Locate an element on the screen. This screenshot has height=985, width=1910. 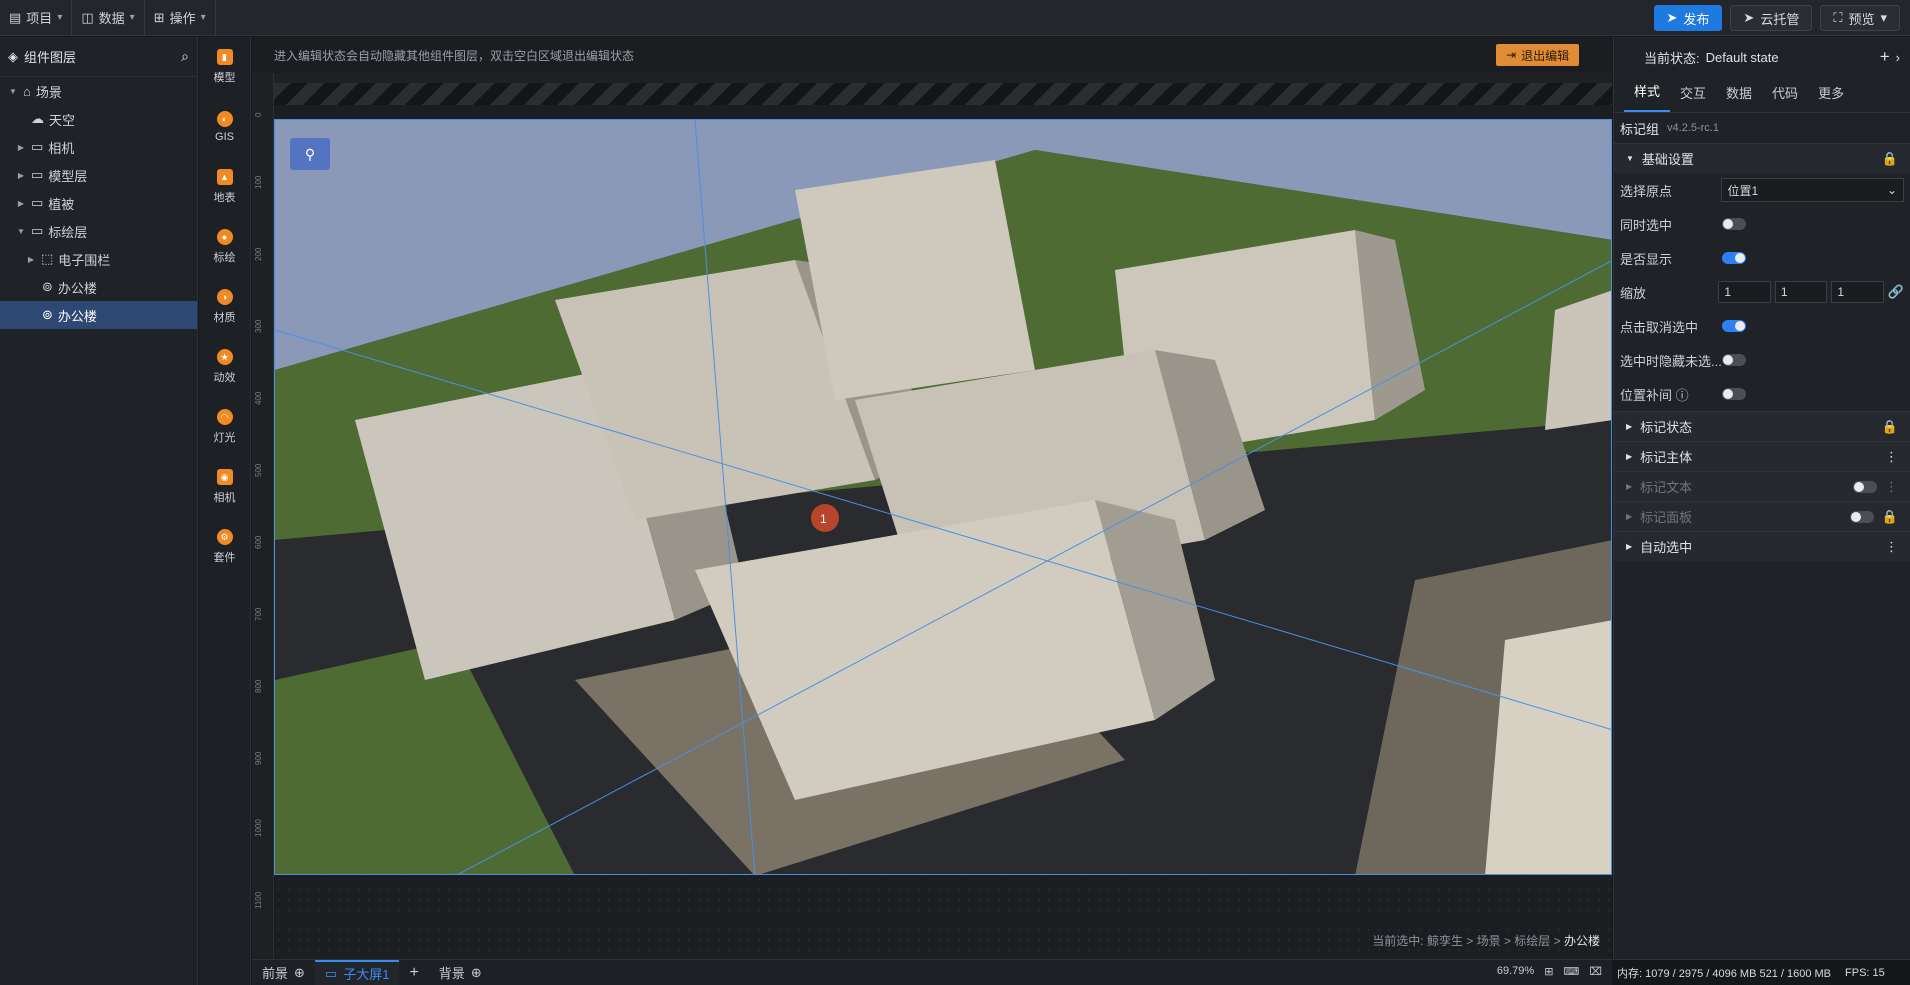
origin-value: 位置1 is located at coordinates (1743, 190).